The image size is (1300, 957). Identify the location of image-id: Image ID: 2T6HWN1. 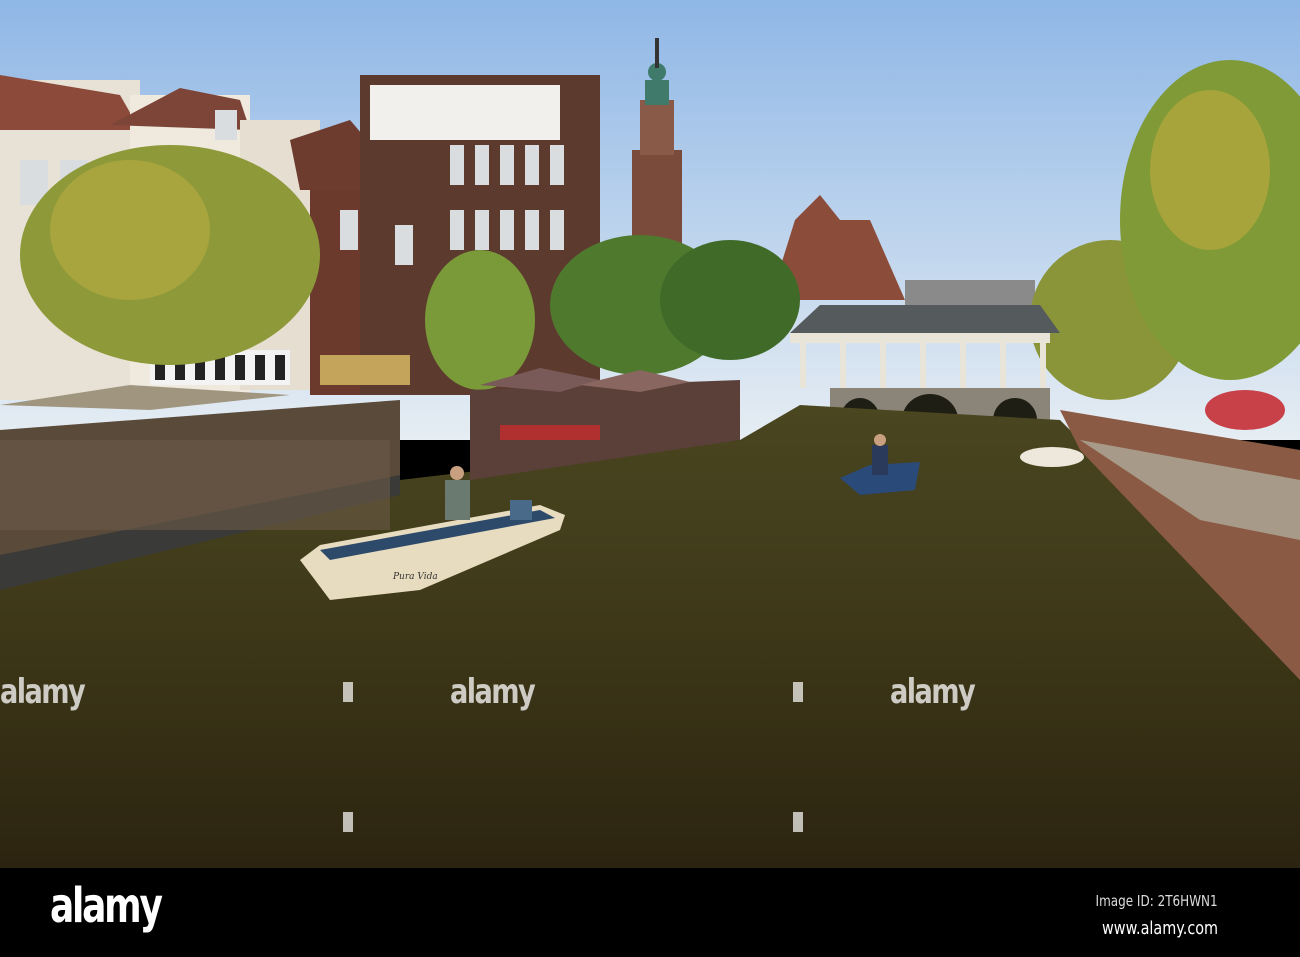
(1156, 901).